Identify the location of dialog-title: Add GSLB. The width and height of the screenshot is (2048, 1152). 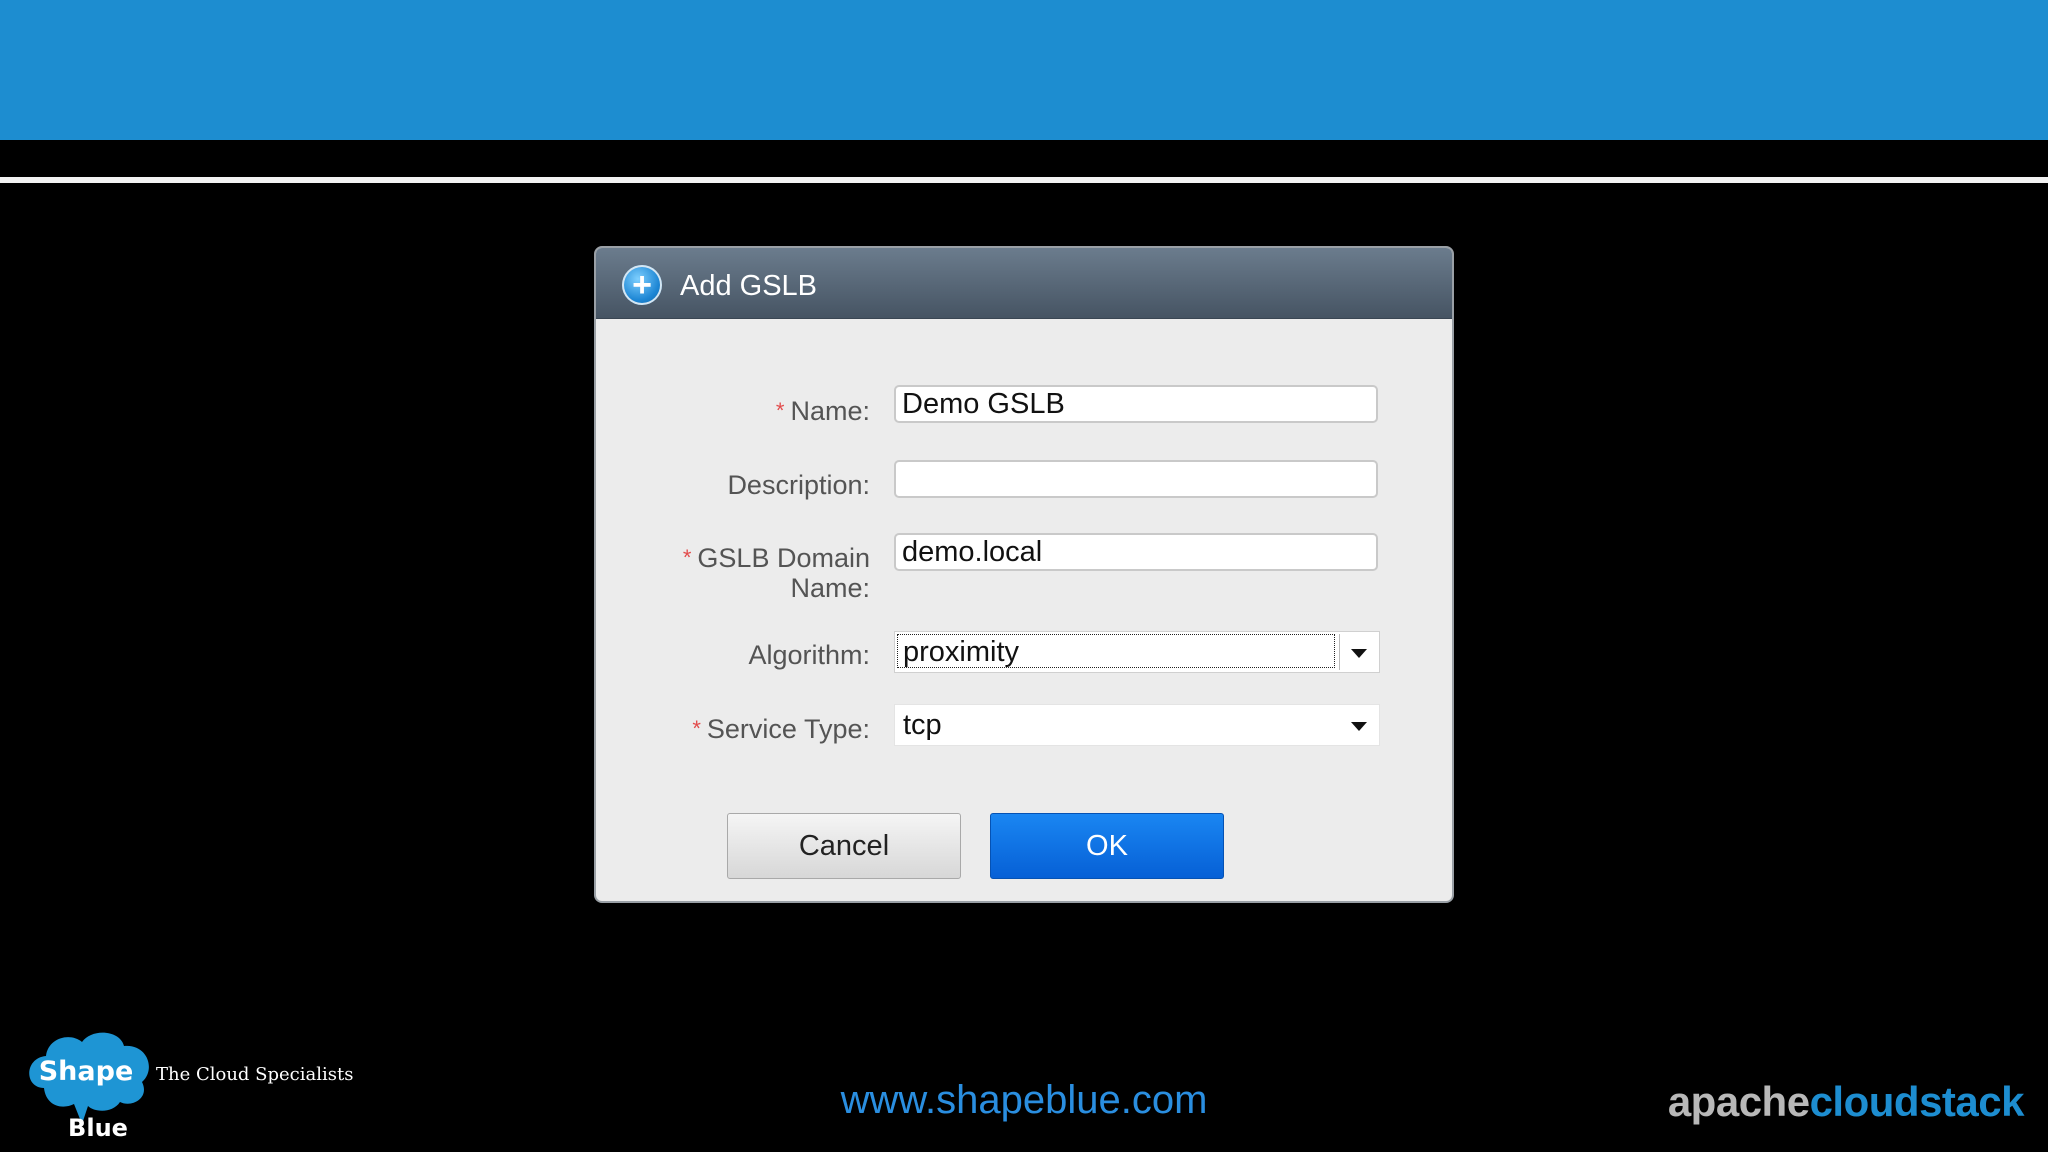
(749, 286).